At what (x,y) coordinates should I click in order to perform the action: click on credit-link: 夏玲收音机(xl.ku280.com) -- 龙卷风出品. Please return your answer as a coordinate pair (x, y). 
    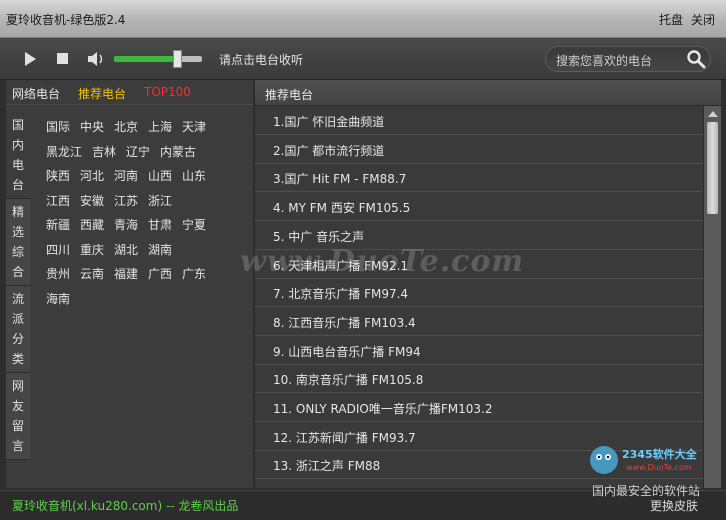
    Looking at the image, I should click on (125, 505).